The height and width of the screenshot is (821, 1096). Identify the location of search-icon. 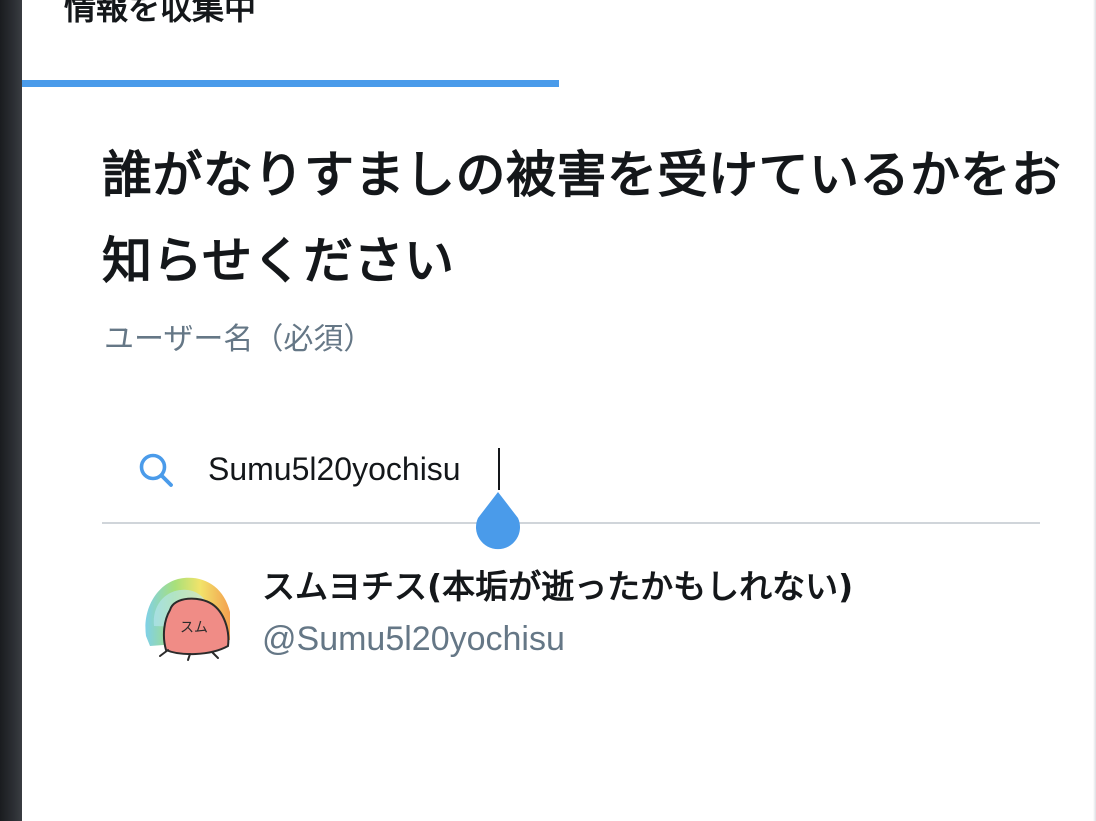
(156, 470).